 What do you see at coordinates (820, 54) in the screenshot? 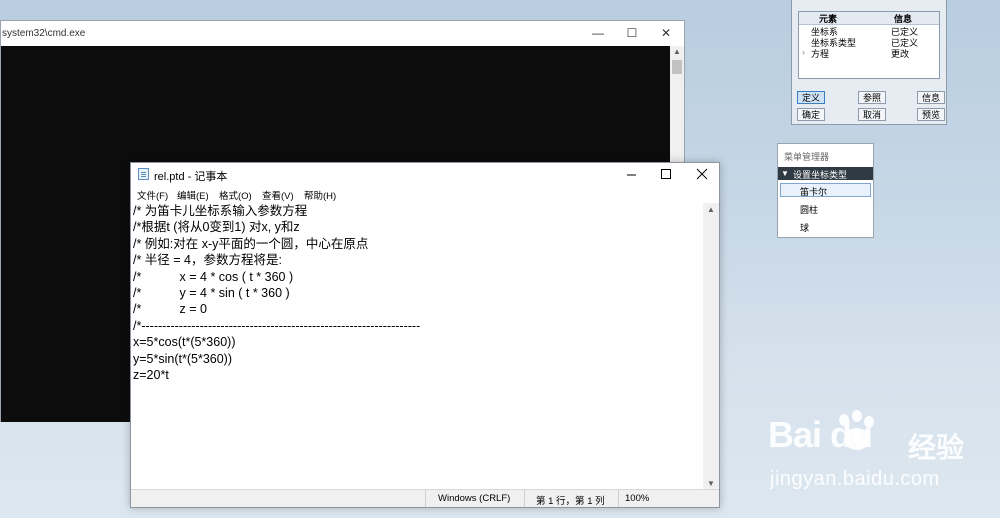
I see `element-name: 方程` at bounding box center [820, 54].